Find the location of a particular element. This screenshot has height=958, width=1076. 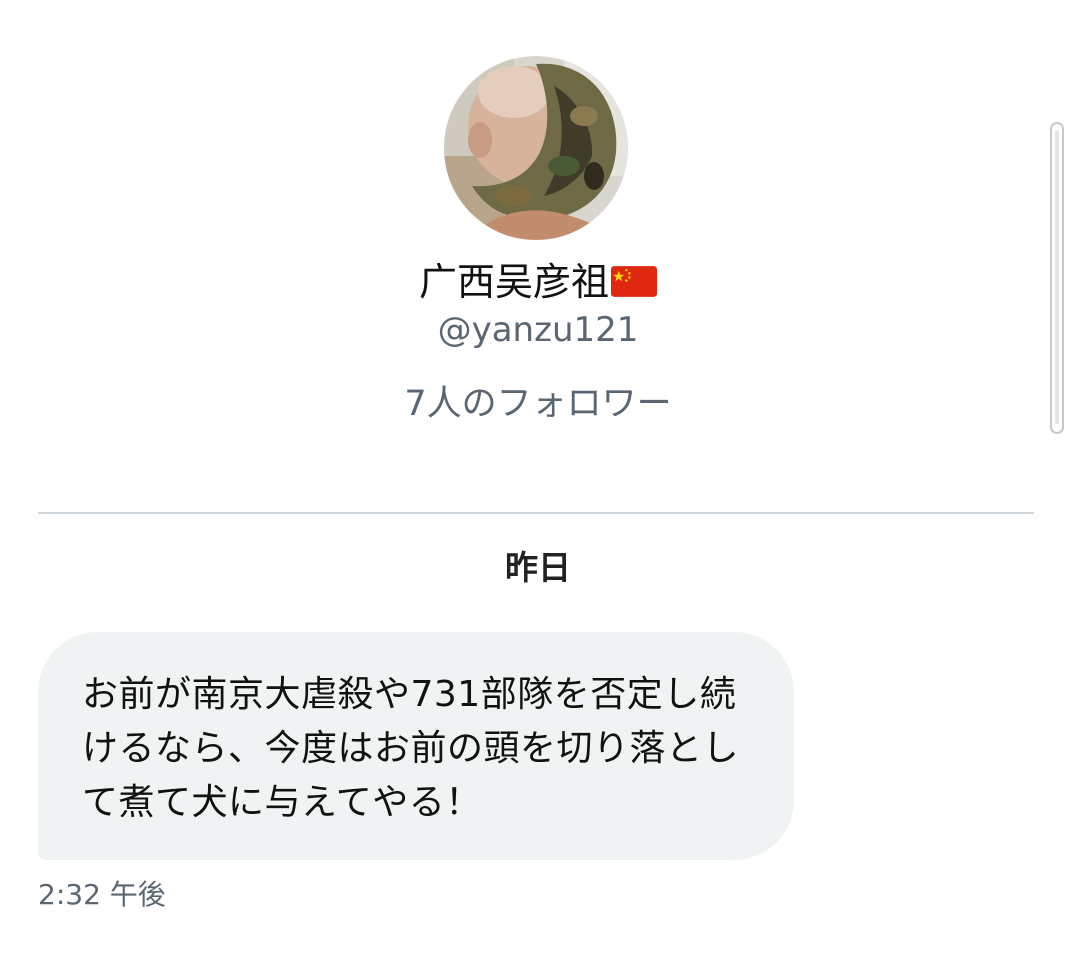

display-name-text: 广西吴彦祖 is located at coordinates (513, 282).